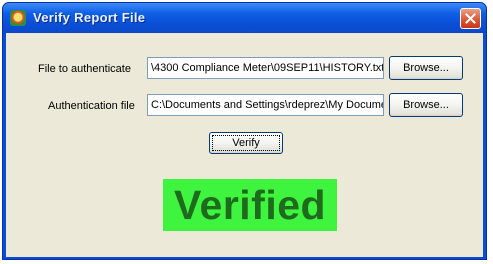 The width and height of the screenshot is (493, 264). Describe the element at coordinates (91, 106) in the screenshot. I see `authentication-file-label: Authentication file` at that location.